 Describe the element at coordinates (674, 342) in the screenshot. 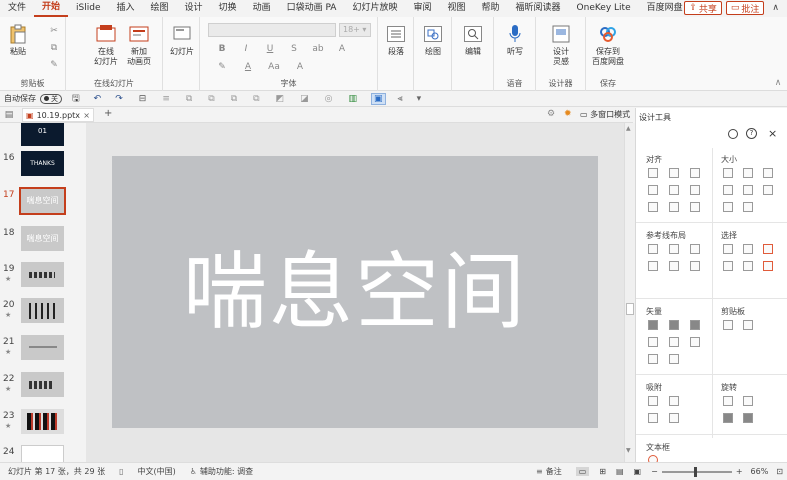

I see `subtract-icon` at that location.